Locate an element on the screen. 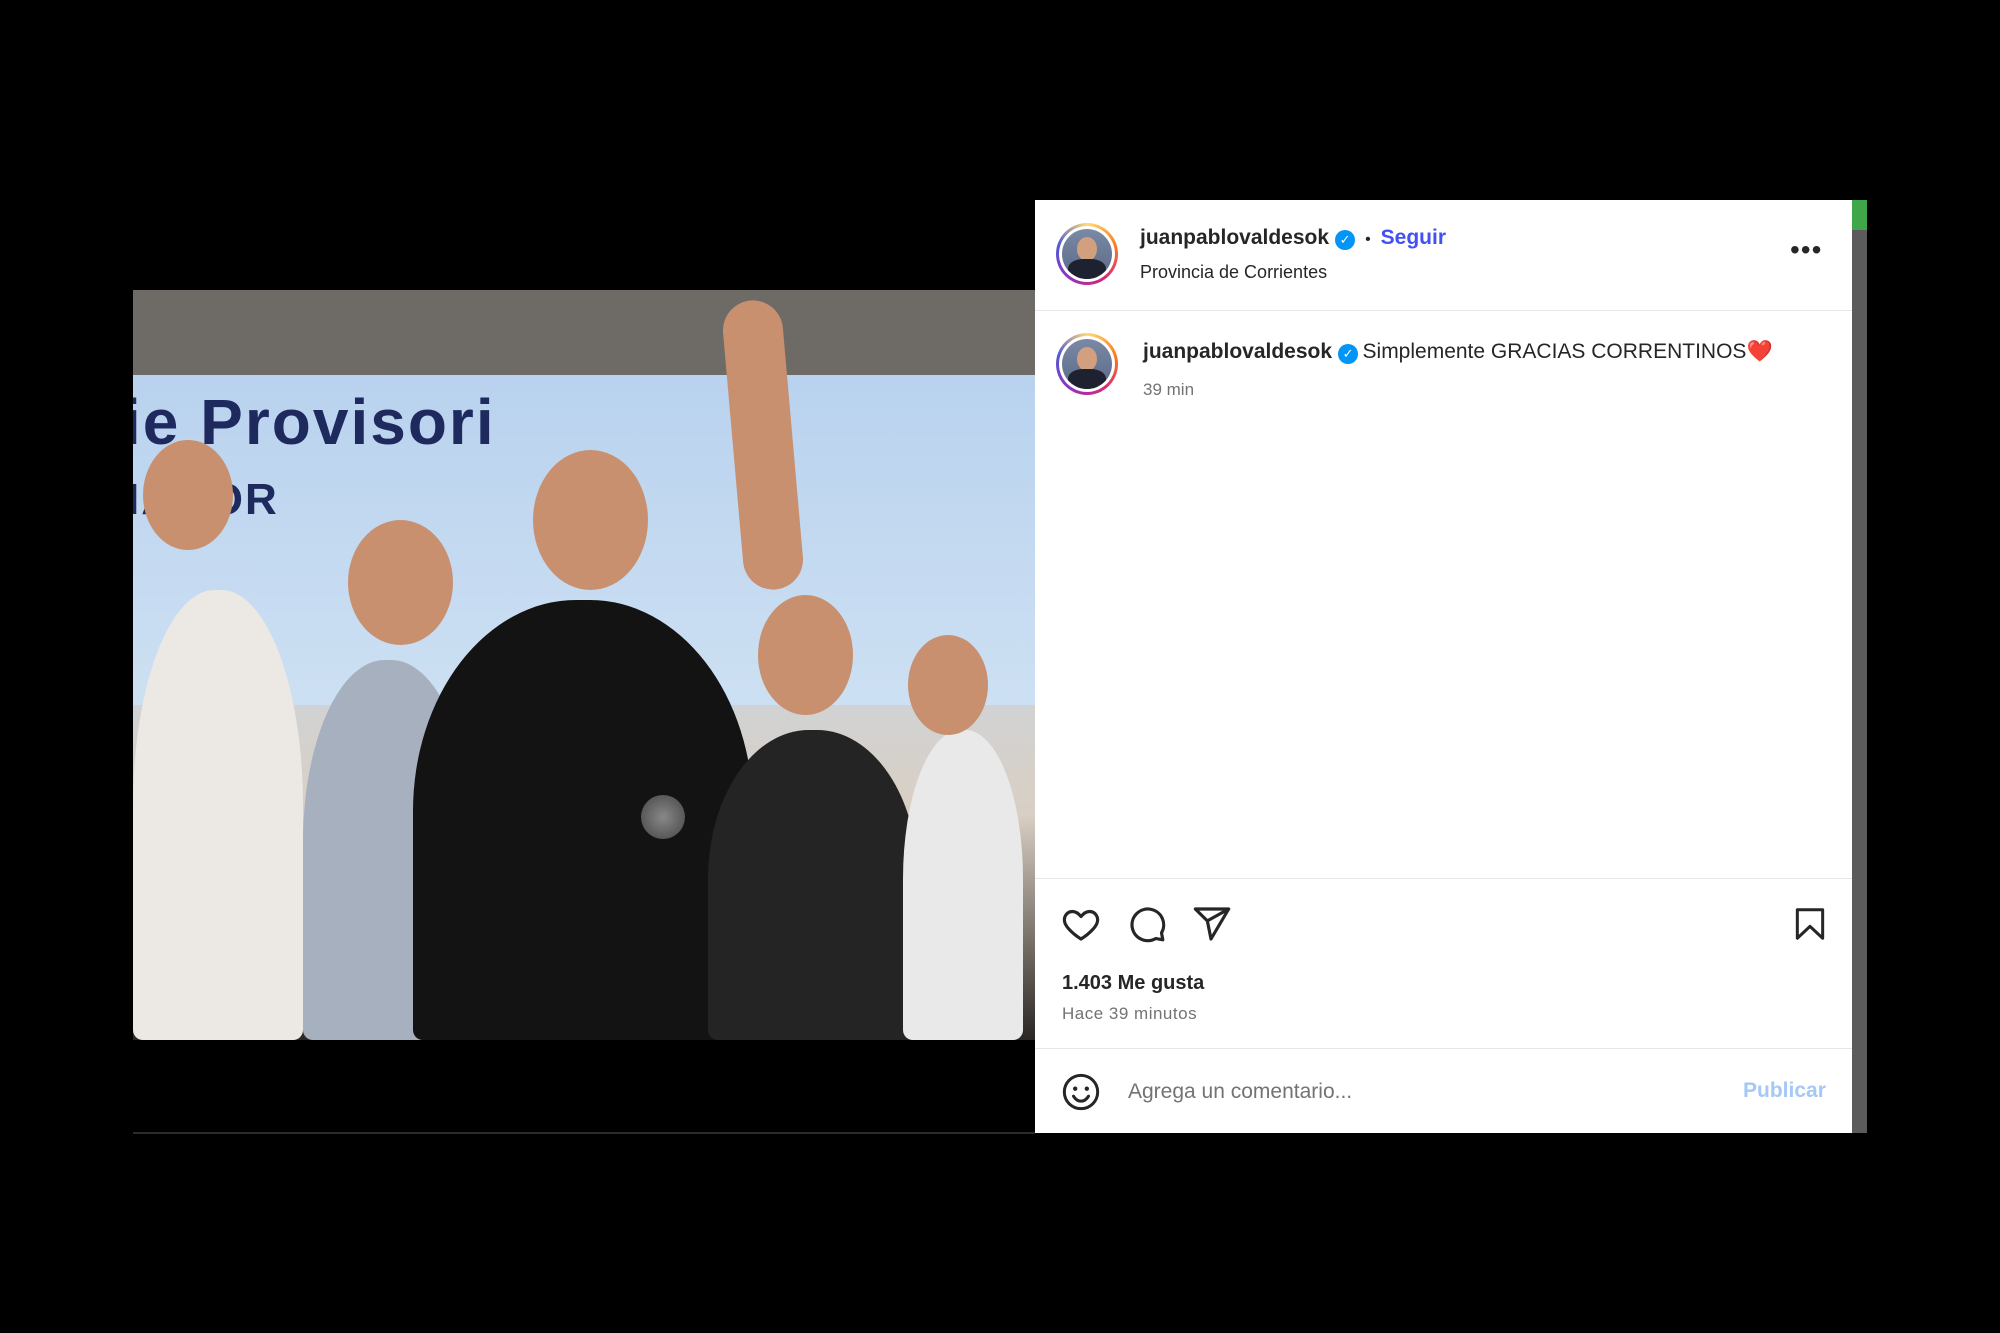 The height and width of the screenshot is (1333, 2000). username-link: juanpablovaldesok is located at coordinates (1234, 237).